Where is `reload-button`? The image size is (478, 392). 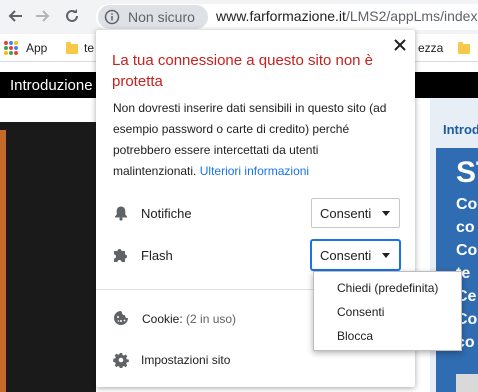 reload-button is located at coordinates (72, 16).